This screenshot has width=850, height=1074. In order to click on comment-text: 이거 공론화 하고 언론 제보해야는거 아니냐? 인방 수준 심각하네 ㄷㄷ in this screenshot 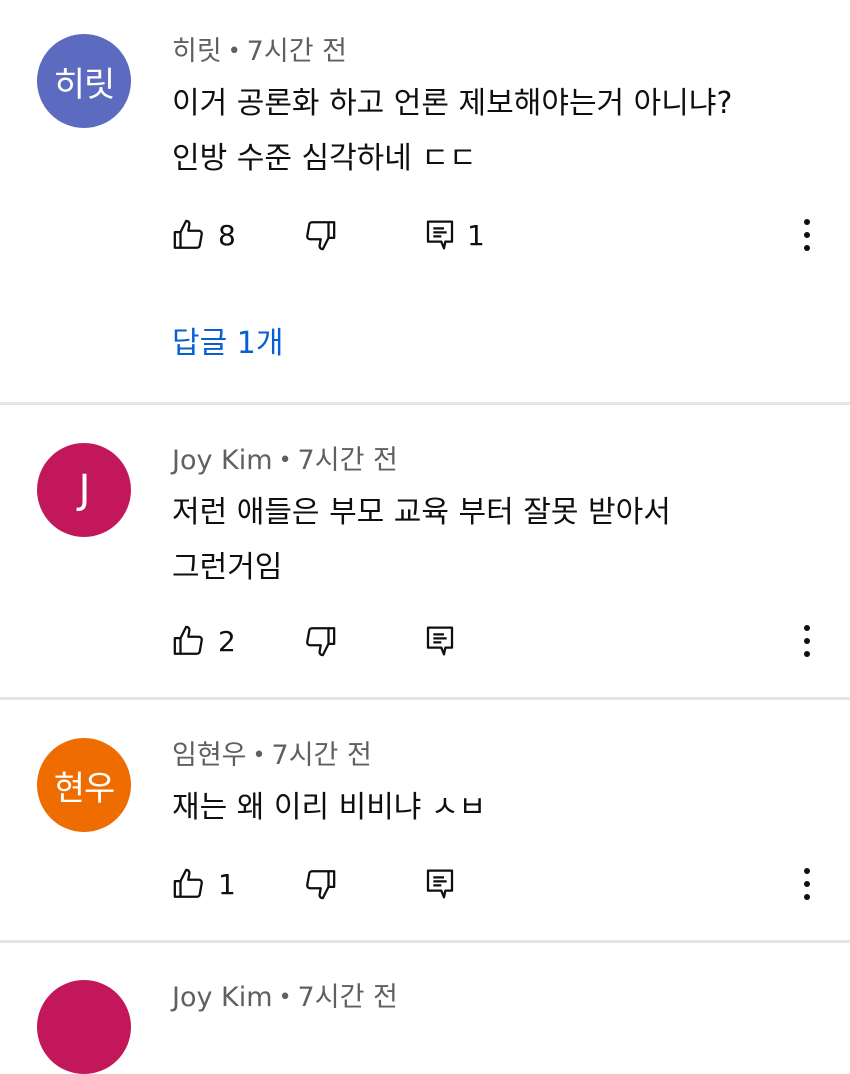, I will do `click(452, 131)`.